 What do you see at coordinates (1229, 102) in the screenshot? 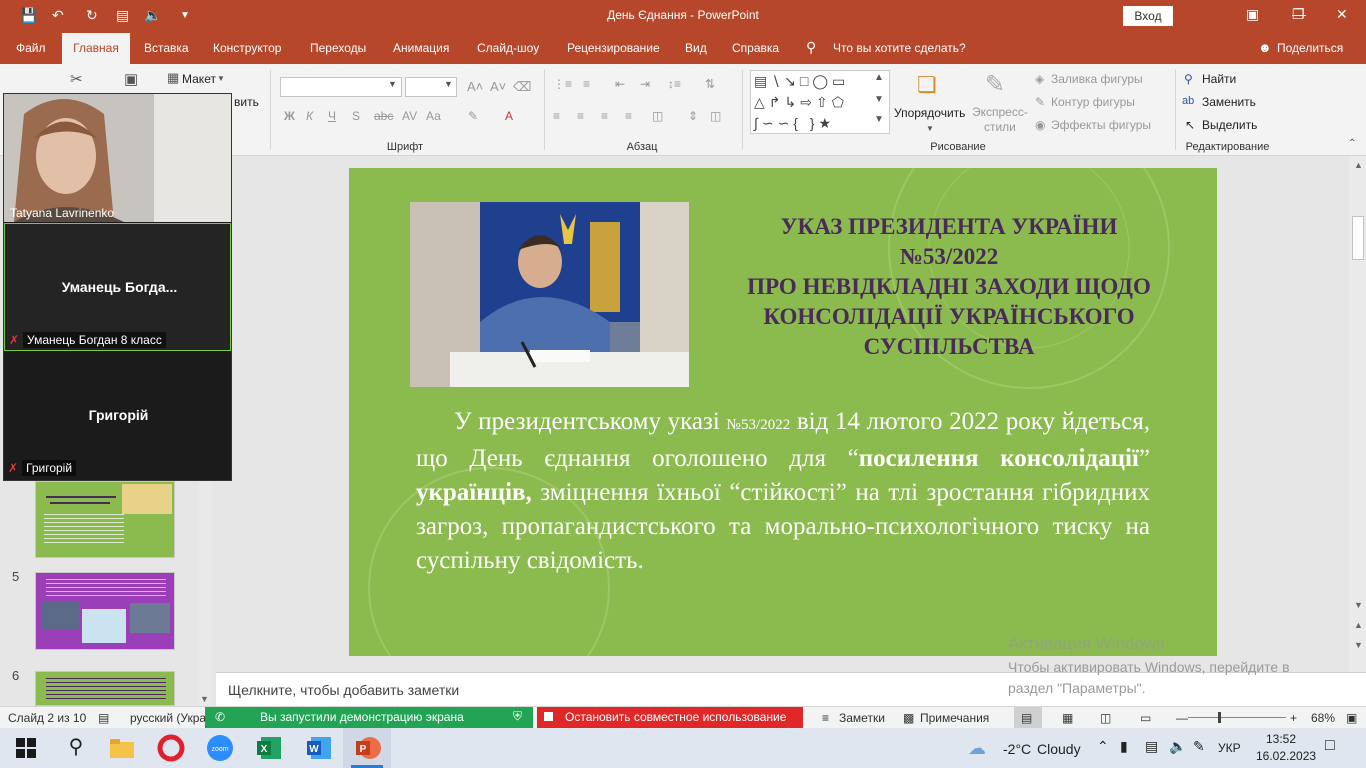
I see `replace-button: Заменить` at bounding box center [1229, 102].